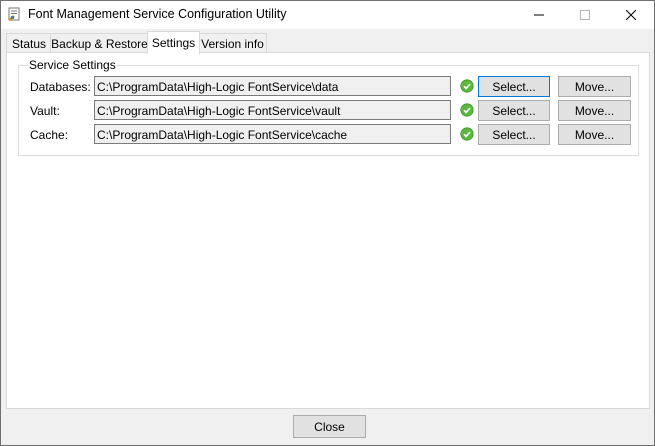 The width and height of the screenshot is (655, 446). Describe the element at coordinates (14, 14) in the screenshot. I see `font-settings-icon` at that location.